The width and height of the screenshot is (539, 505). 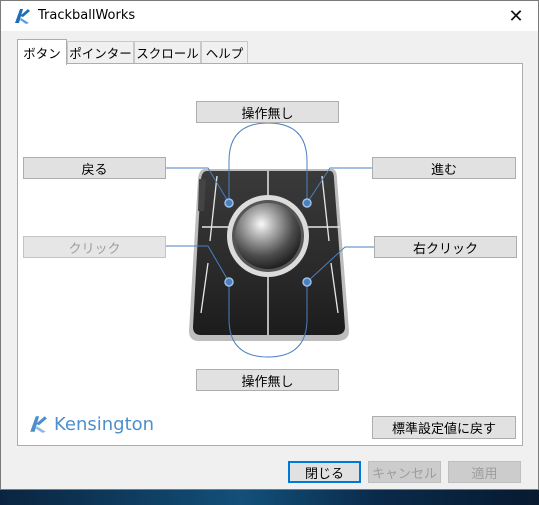 I want to click on button-assignment-label: 戻る, so click(x=94, y=170).